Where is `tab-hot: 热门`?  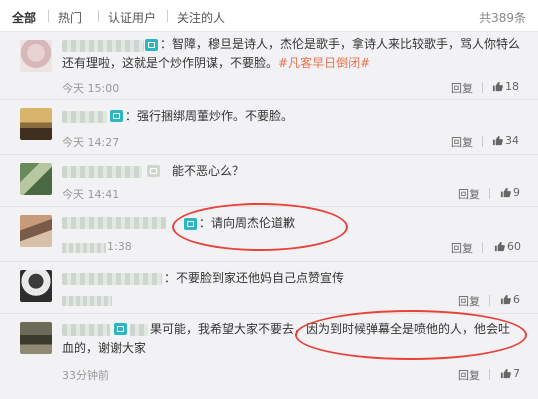 tab-hot: 热门 is located at coordinates (70, 17).